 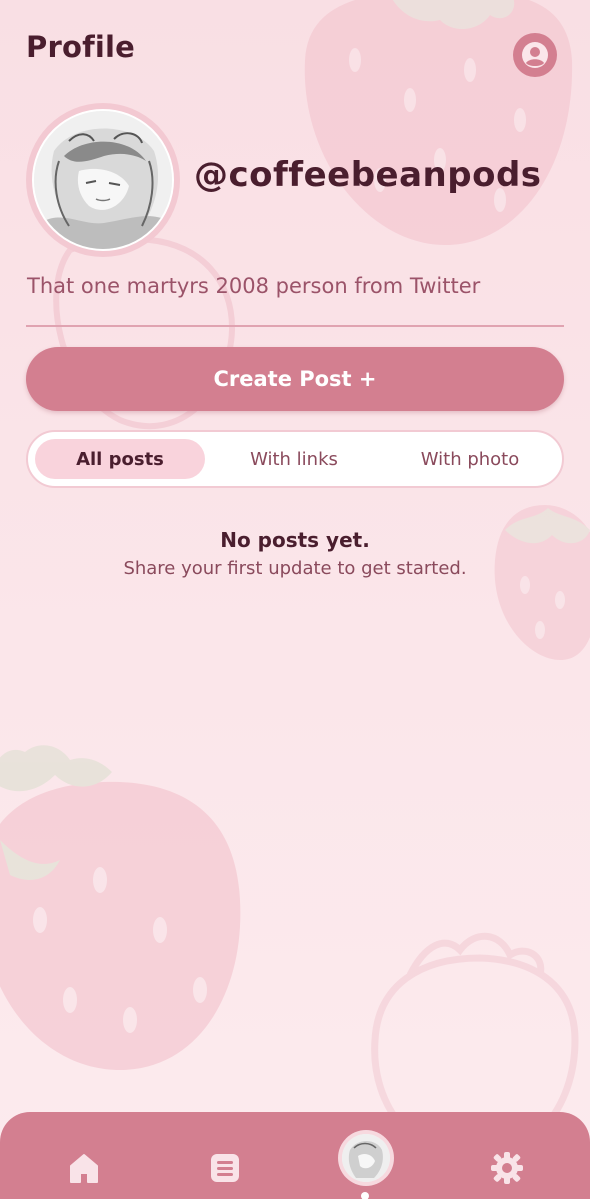 What do you see at coordinates (295, 568) in the screenshot?
I see `empty-state-subtitle: Share your first update to get started.` at bounding box center [295, 568].